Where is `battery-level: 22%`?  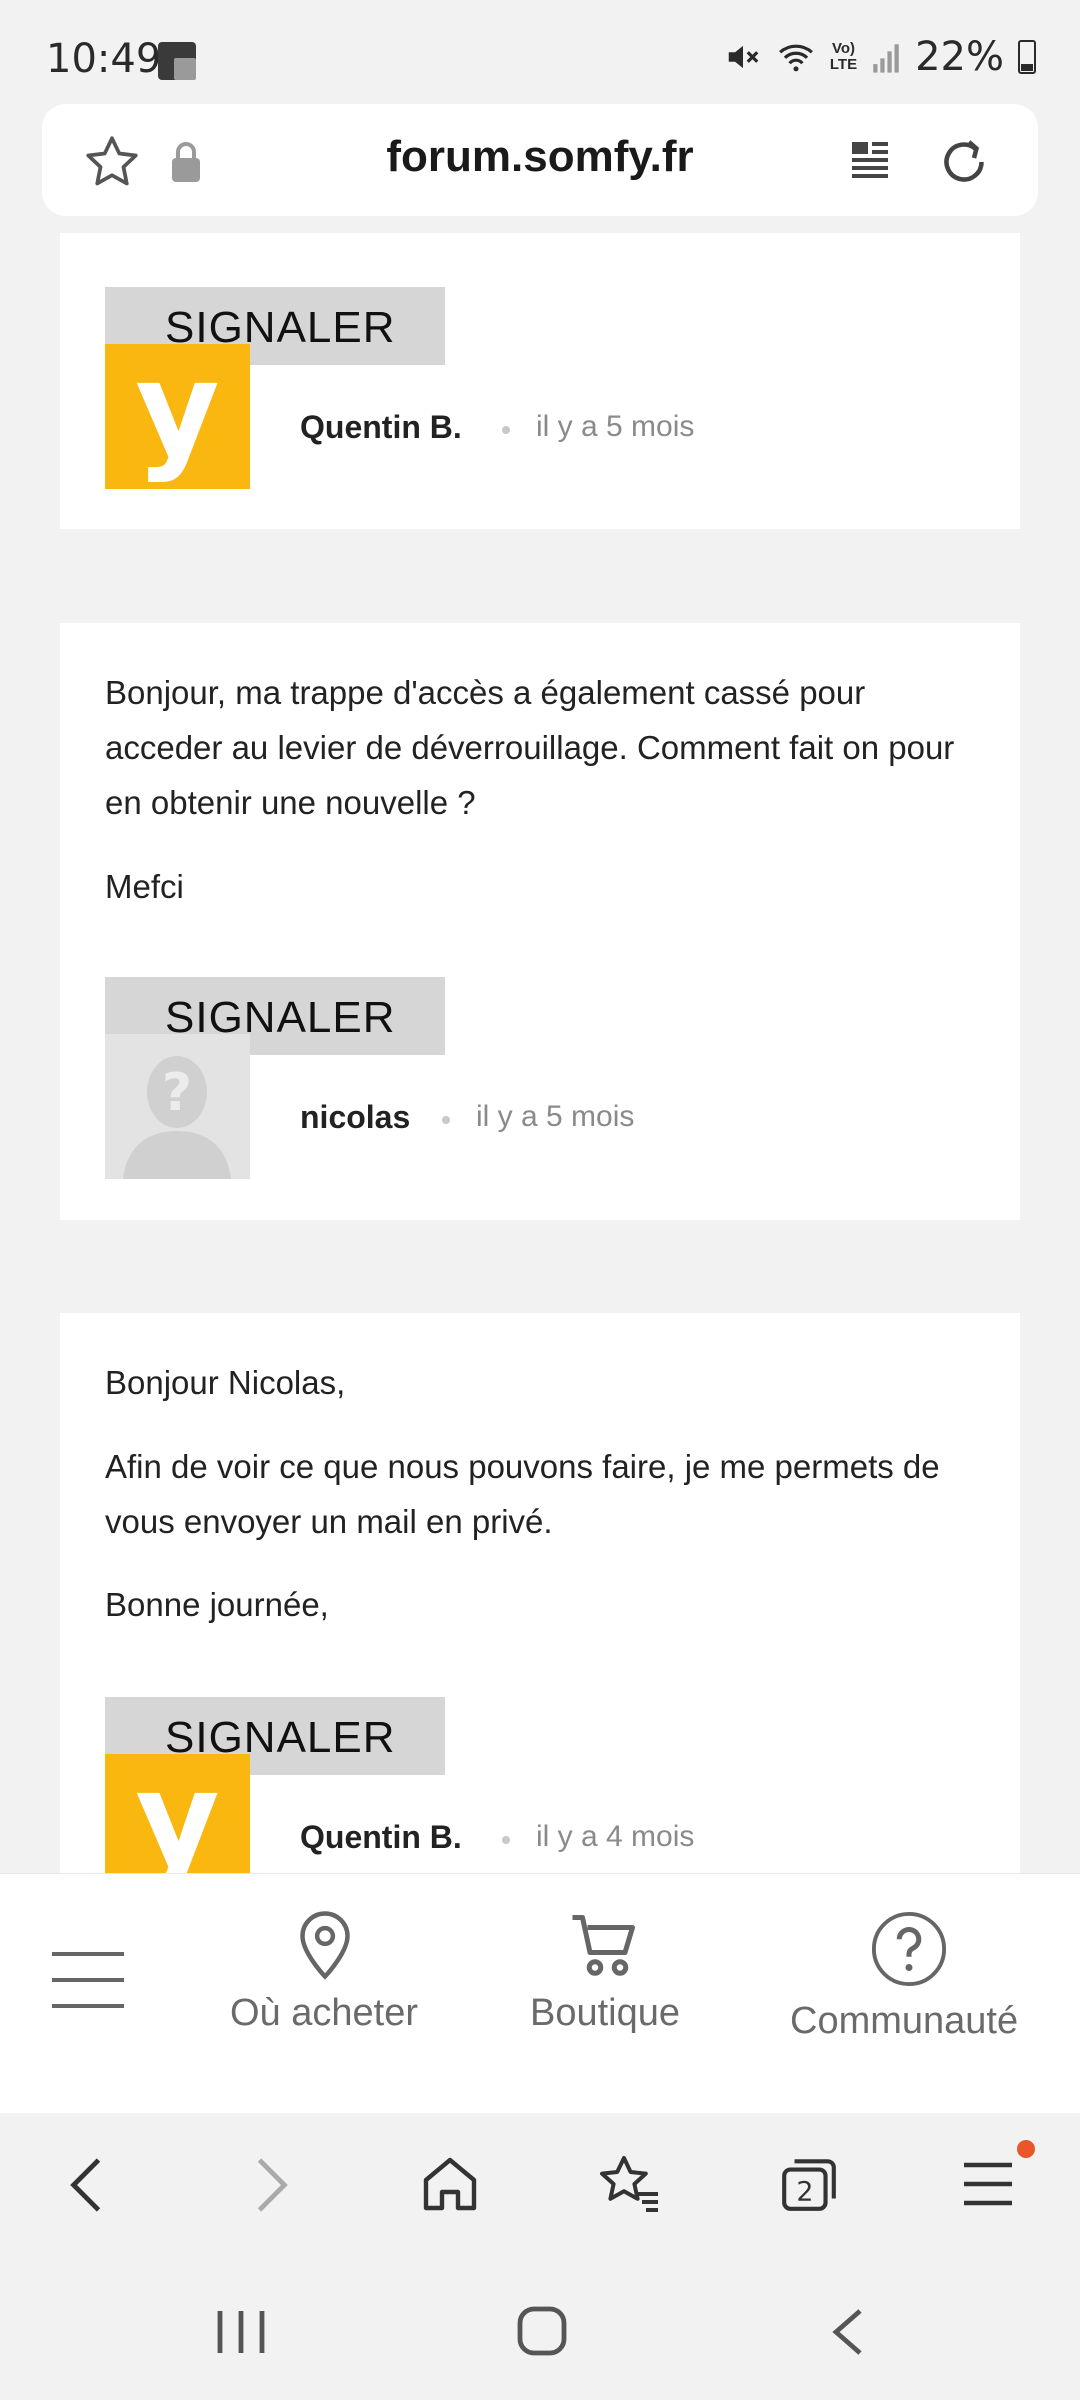
battery-level: 22% is located at coordinates (959, 57).